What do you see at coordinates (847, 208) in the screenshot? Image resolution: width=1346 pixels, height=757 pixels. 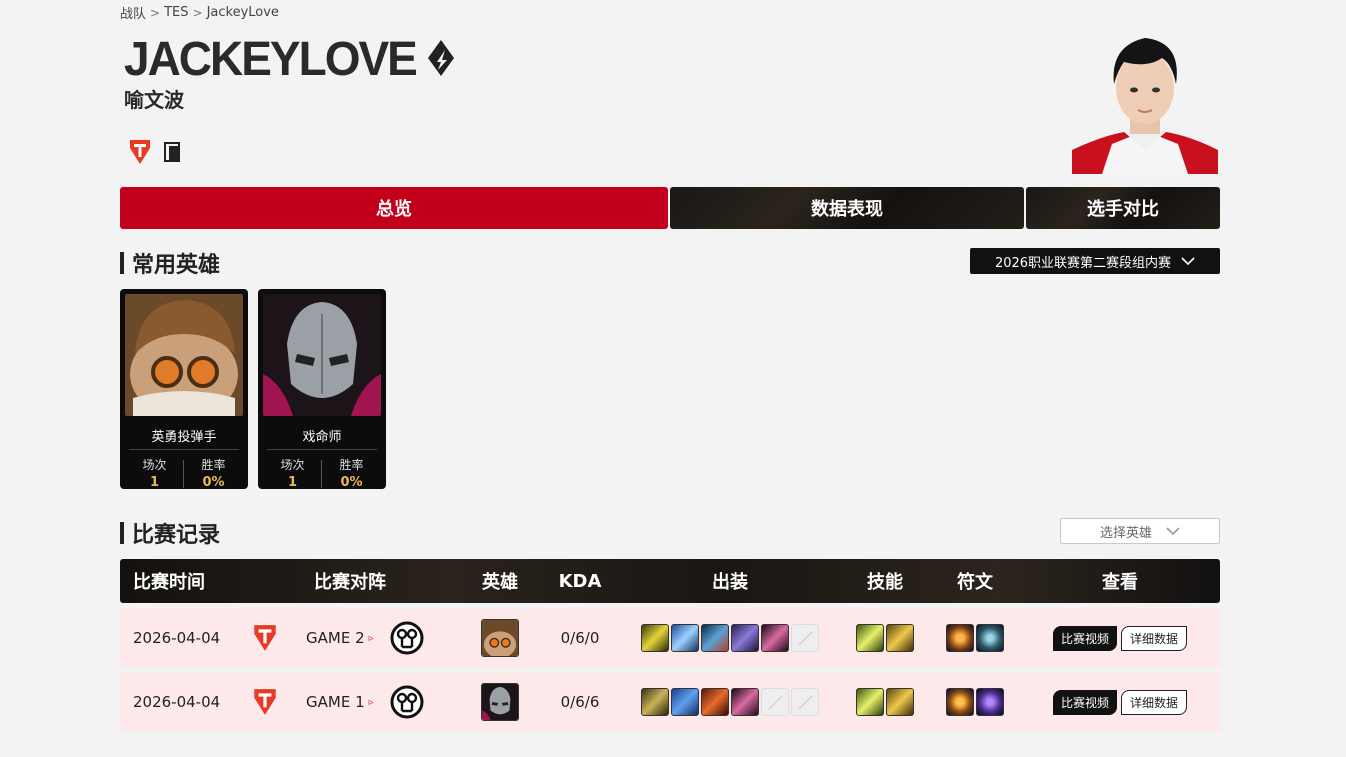 I see `tab-performance: 数据表现` at bounding box center [847, 208].